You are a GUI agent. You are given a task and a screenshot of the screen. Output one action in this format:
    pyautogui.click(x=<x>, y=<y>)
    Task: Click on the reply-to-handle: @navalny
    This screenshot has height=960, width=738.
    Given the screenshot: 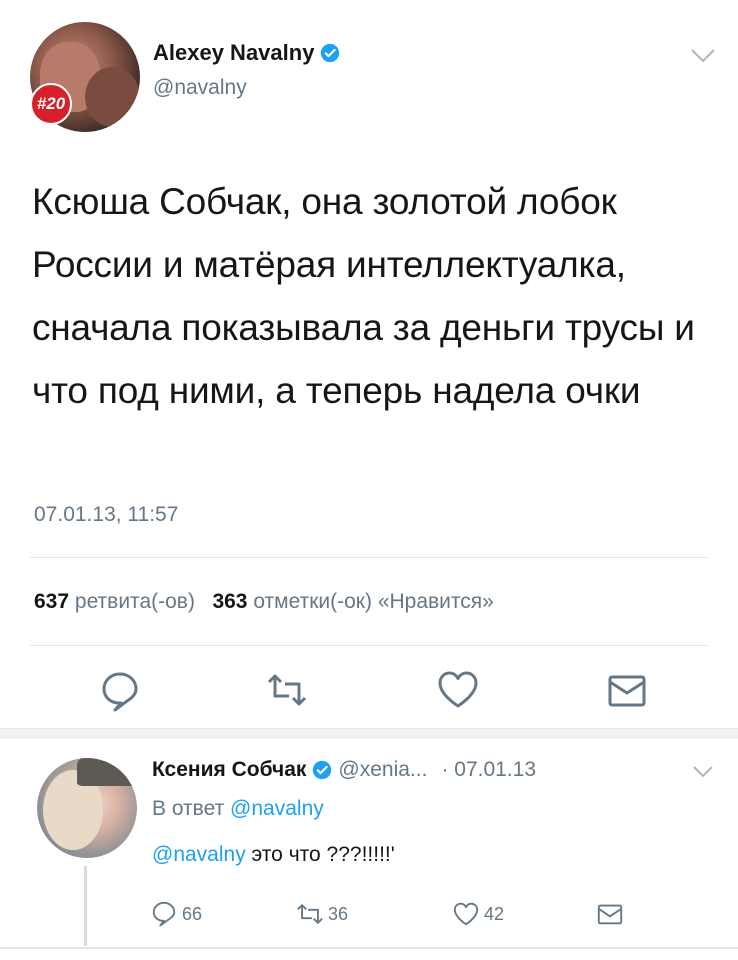 What is the action you would take?
    pyautogui.click(x=277, y=808)
    